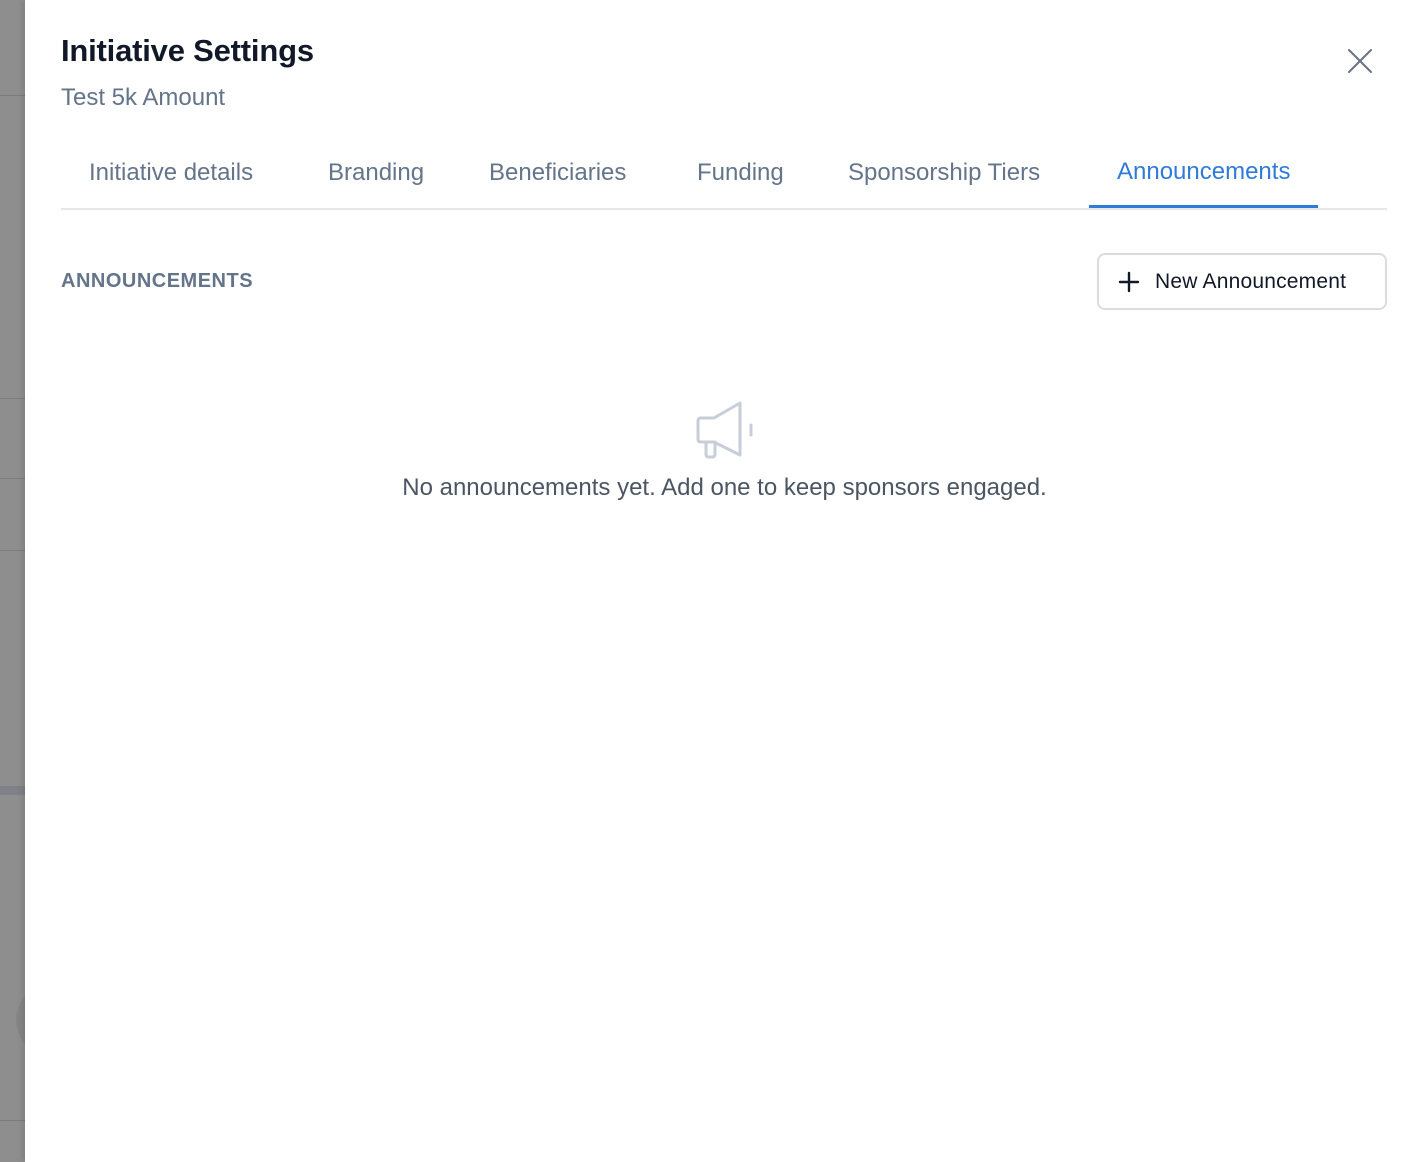  I want to click on section-heading: ANNOUNCEMENTS, so click(157, 281).